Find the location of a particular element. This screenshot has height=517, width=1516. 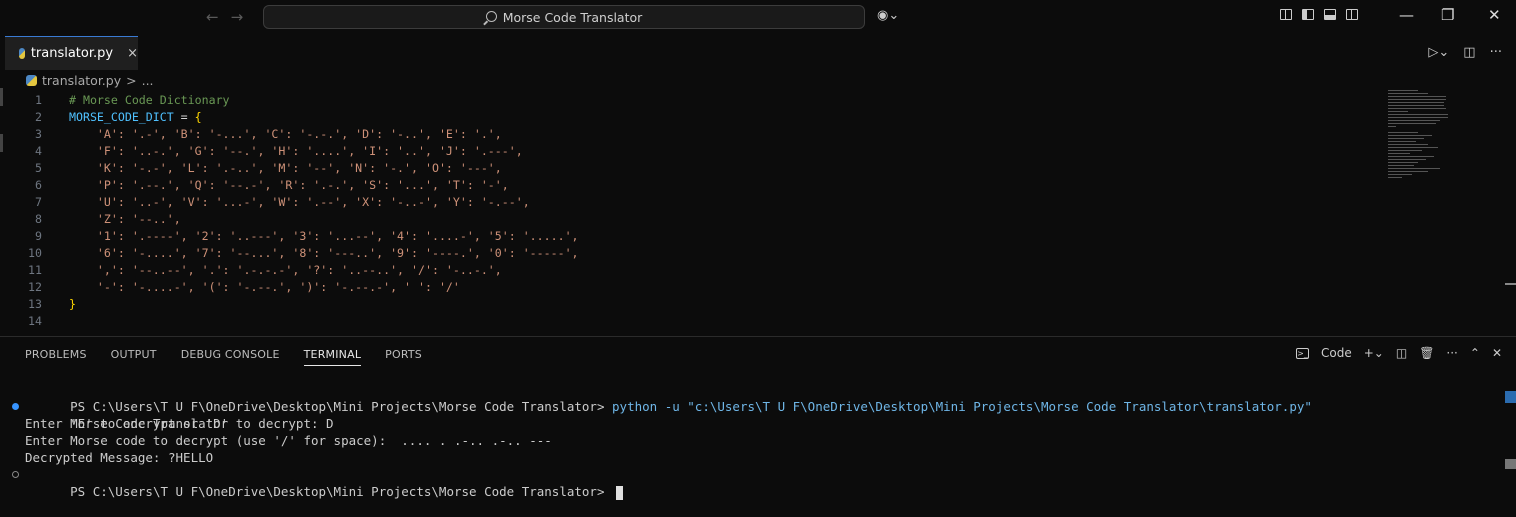

copilot-icon: ◉⌄ is located at coordinates (888, 15).